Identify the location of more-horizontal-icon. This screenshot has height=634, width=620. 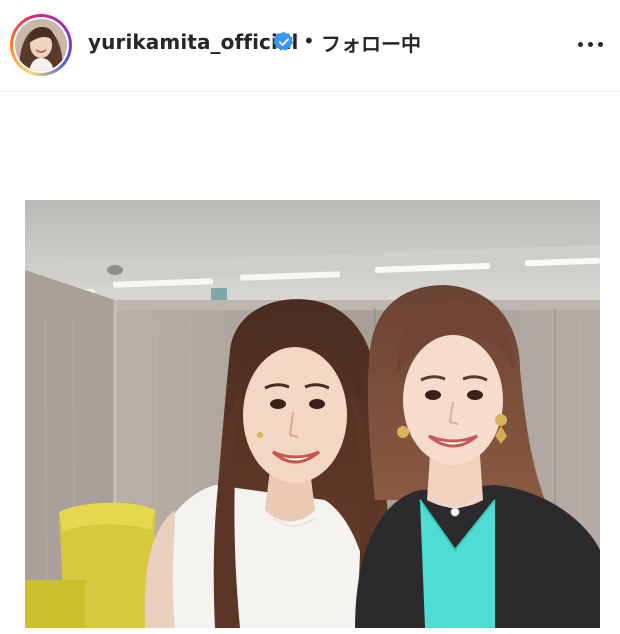
(591, 44).